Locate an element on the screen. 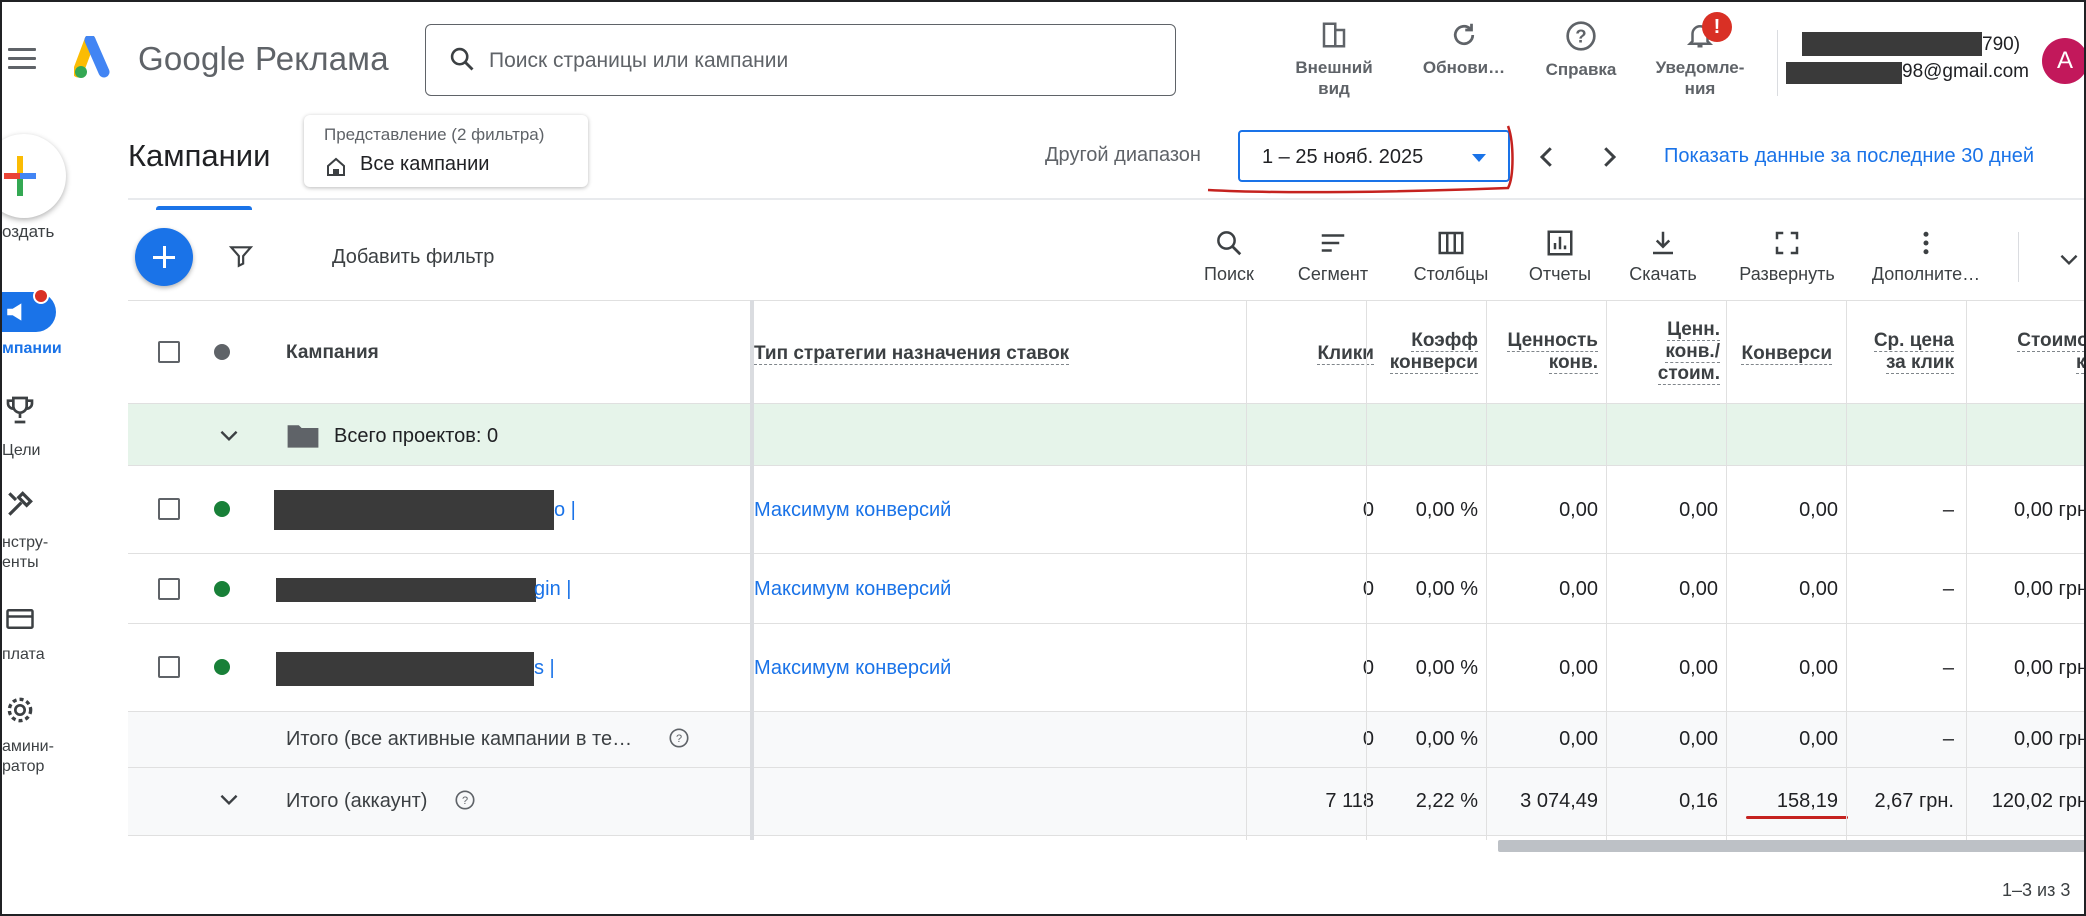  trophy-icon is located at coordinates (20, 410).